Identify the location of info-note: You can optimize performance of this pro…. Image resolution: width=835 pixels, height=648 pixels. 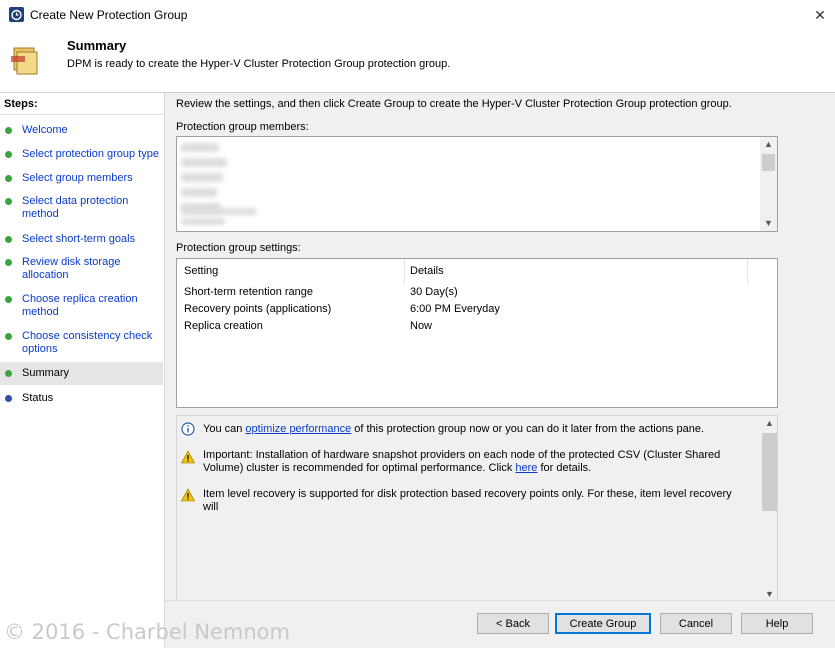
(473, 429).